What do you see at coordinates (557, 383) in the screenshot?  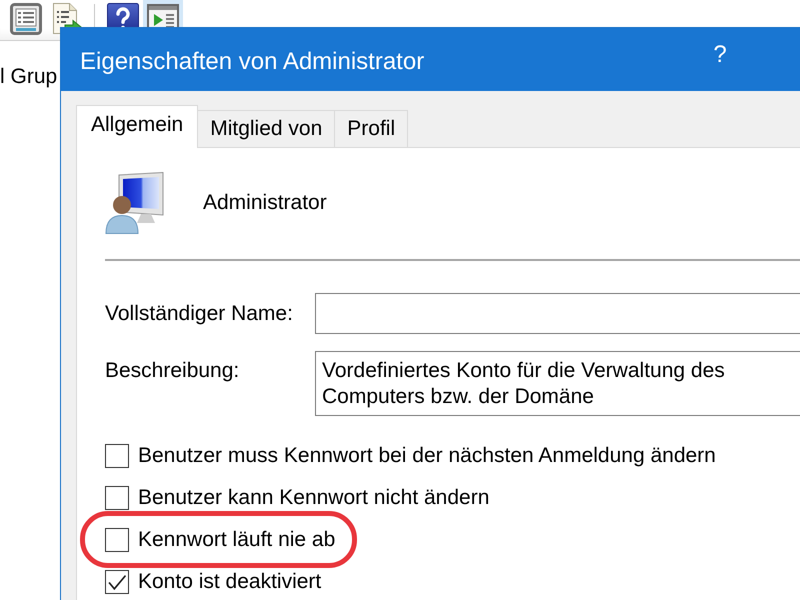 I see `description-field: Vordefiniertes Konto für die Verwaltung des Computers bzw. der Domäne` at bounding box center [557, 383].